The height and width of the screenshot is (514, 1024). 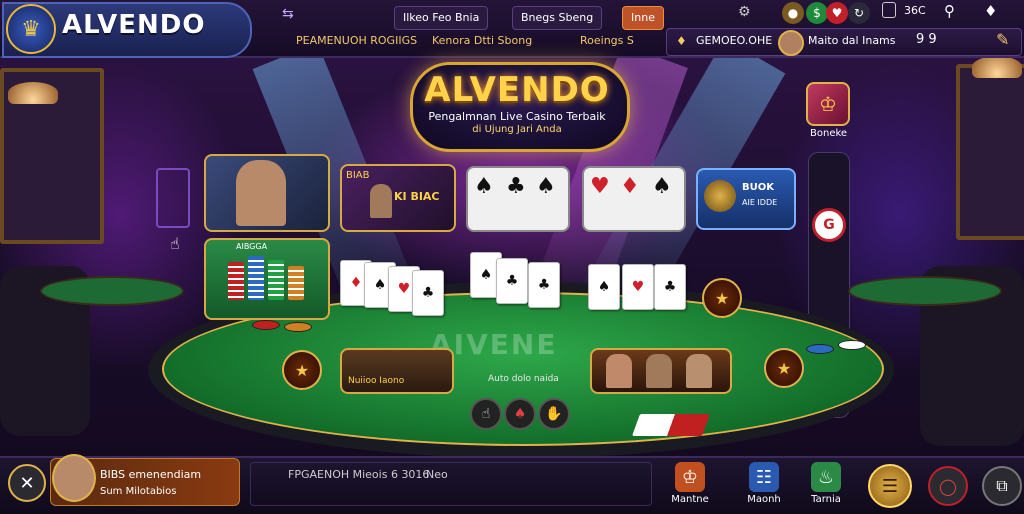 What do you see at coordinates (31, 29) in the screenshot?
I see `crest-icon: ♛` at bounding box center [31, 29].